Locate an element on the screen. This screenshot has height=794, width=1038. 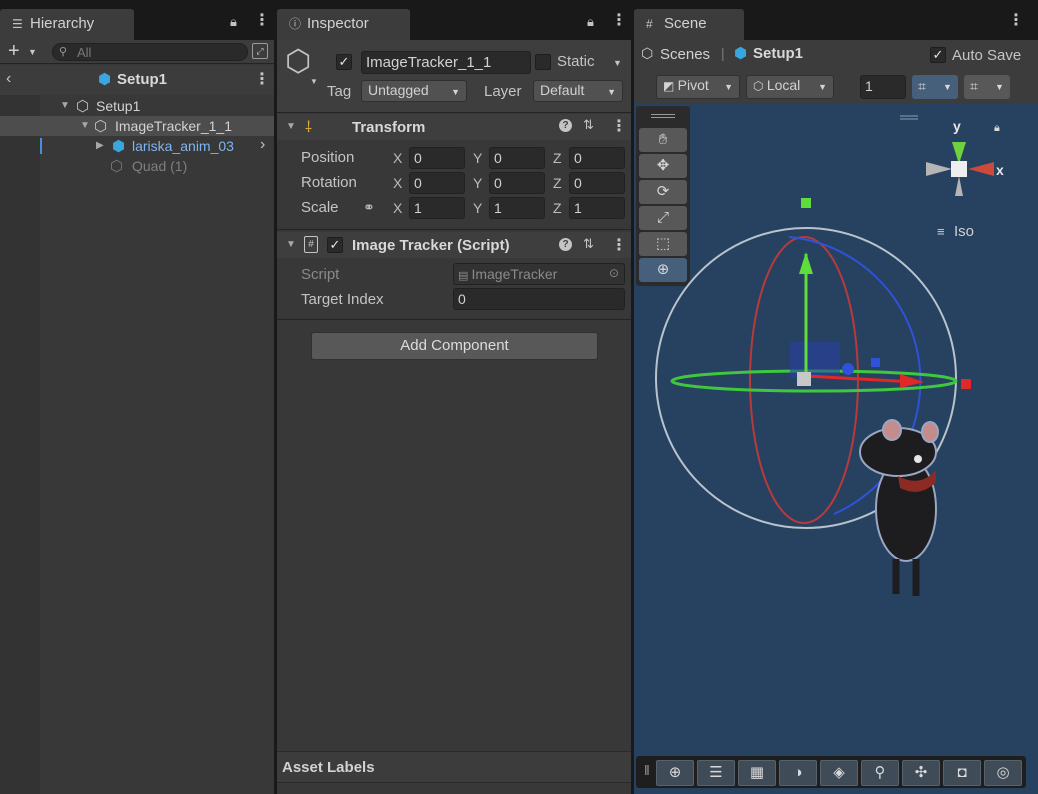
object-name-field: ImageTracker_1_1 is located at coordinates (446, 62).